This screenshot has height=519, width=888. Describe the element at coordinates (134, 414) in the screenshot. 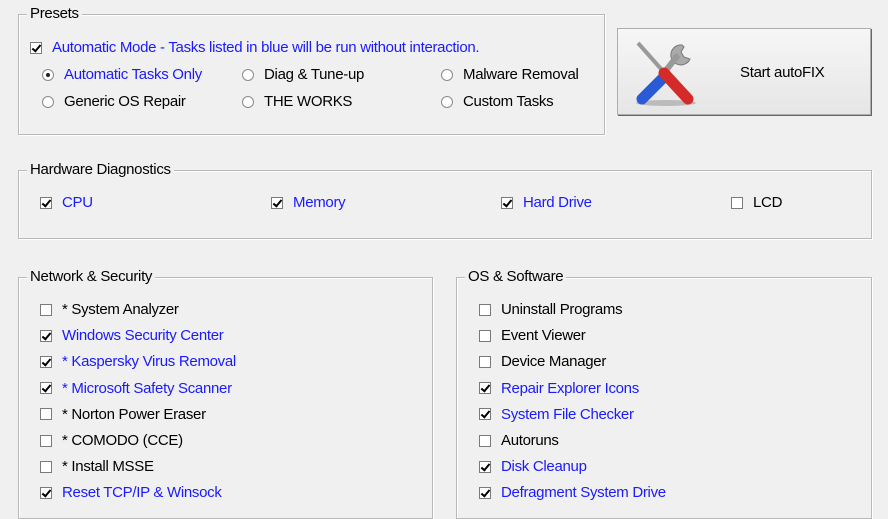

I see `checkbox-norton-power-eraser-label: * Norton Power Eraser` at that location.